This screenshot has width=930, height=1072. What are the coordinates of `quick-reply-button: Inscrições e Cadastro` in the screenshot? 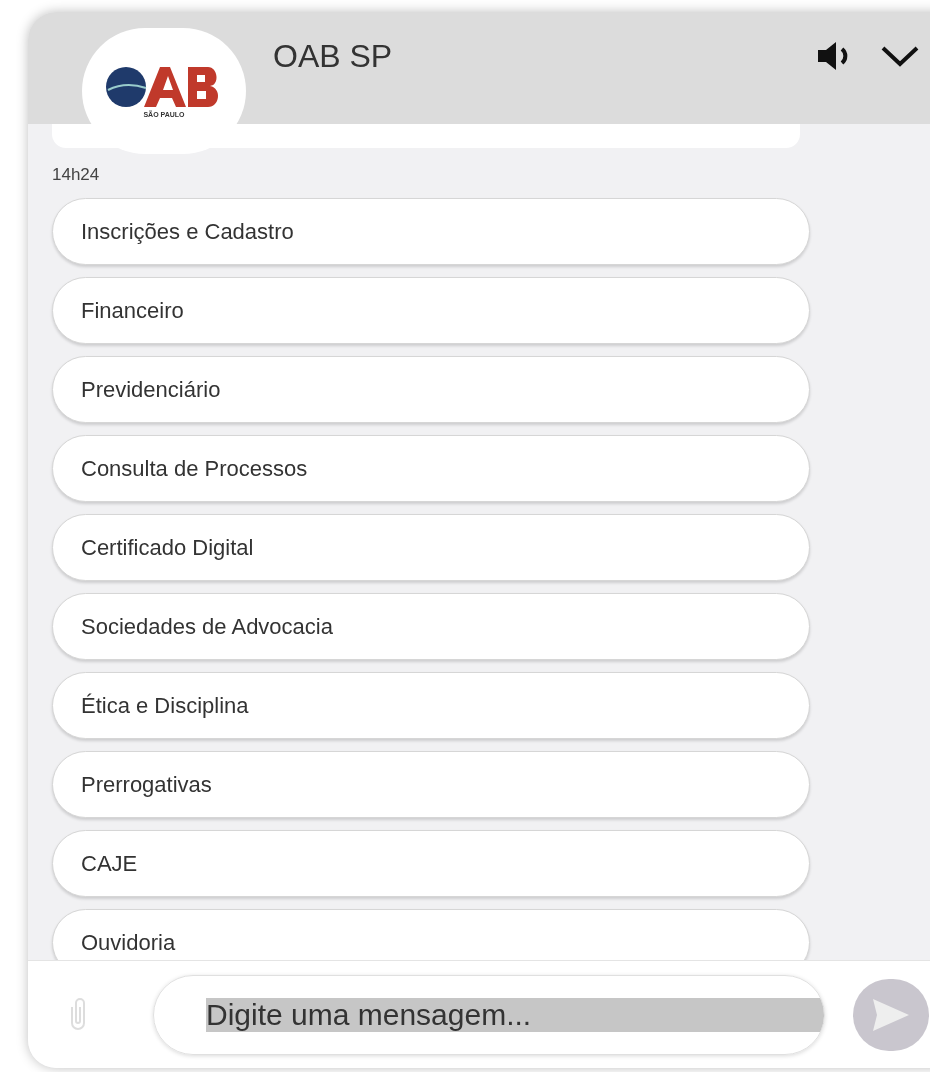 It's located at (431, 231).